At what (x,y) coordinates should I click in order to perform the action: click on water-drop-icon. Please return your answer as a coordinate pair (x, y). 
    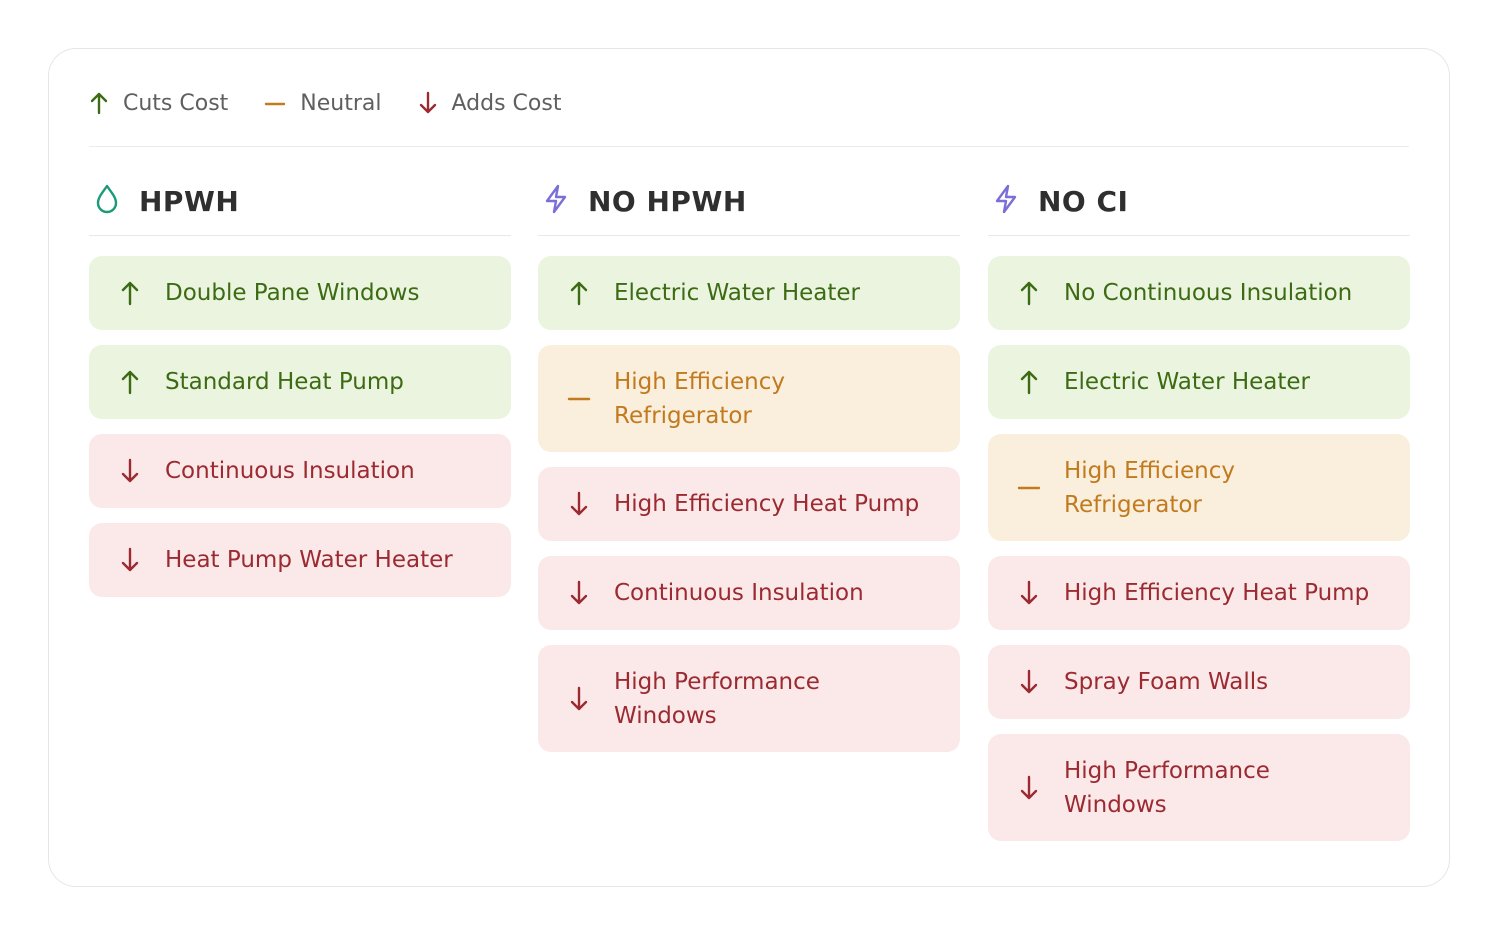
    Looking at the image, I should click on (107, 201).